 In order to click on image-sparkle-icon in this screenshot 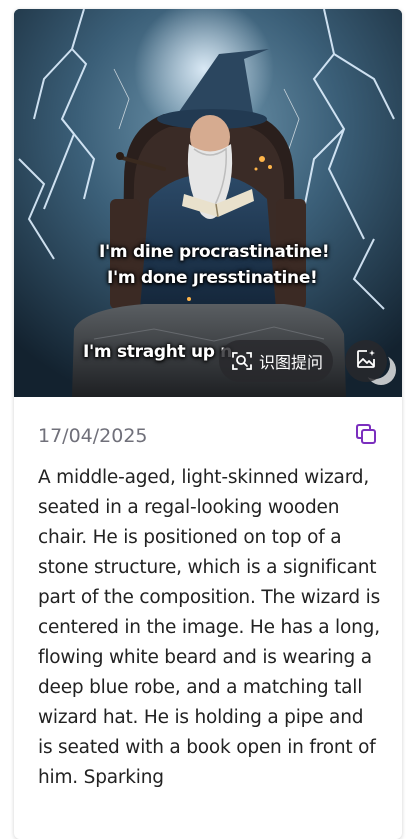, I will do `click(366, 361)`.